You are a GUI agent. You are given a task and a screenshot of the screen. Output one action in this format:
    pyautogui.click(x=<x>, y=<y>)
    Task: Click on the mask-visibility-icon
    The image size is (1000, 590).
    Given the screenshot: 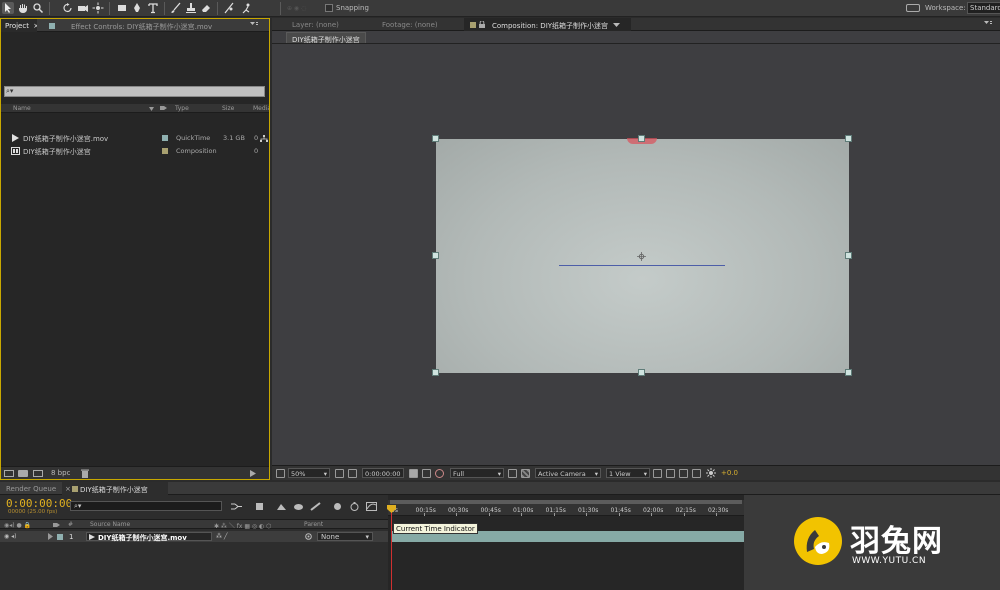 What is the action you would take?
    pyautogui.click(x=352, y=473)
    